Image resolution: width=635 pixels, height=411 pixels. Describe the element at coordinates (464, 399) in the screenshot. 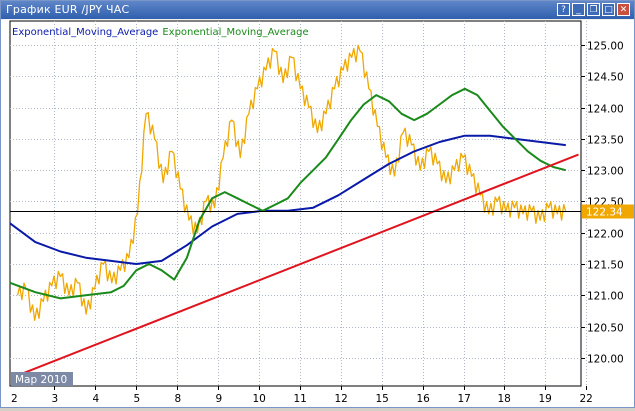

I see `x-tick-label: 17` at that location.